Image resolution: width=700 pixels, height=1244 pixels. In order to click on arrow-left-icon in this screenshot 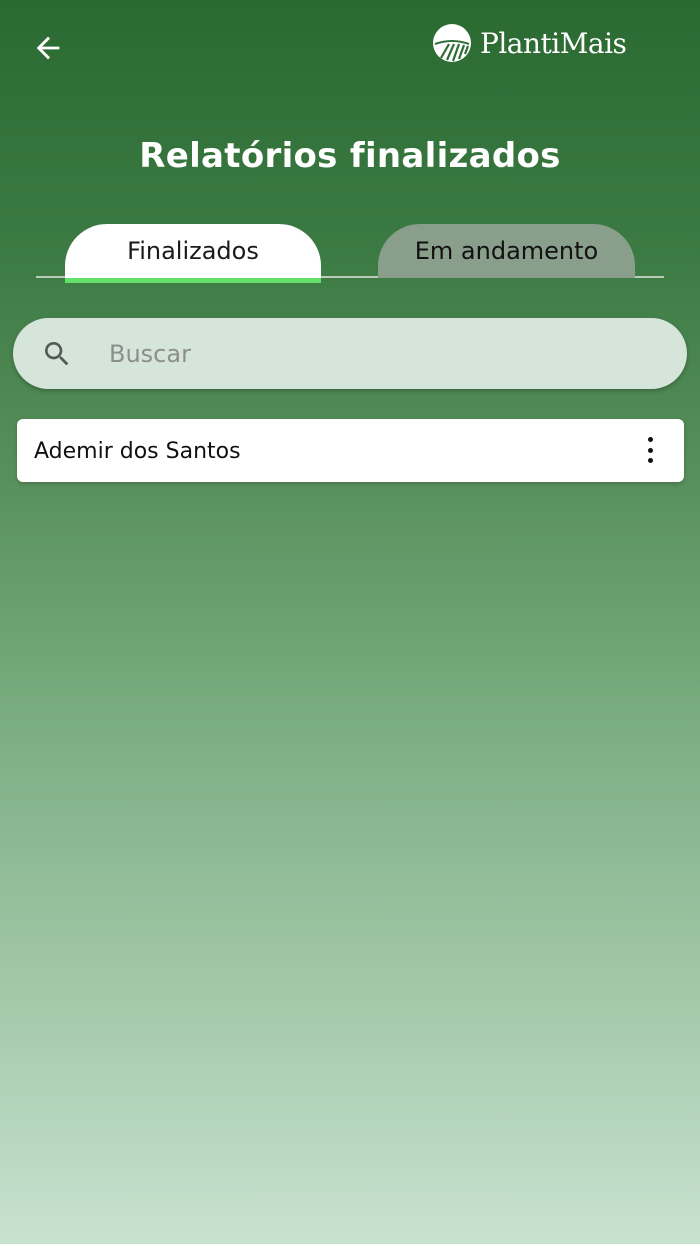, I will do `click(48, 48)`.